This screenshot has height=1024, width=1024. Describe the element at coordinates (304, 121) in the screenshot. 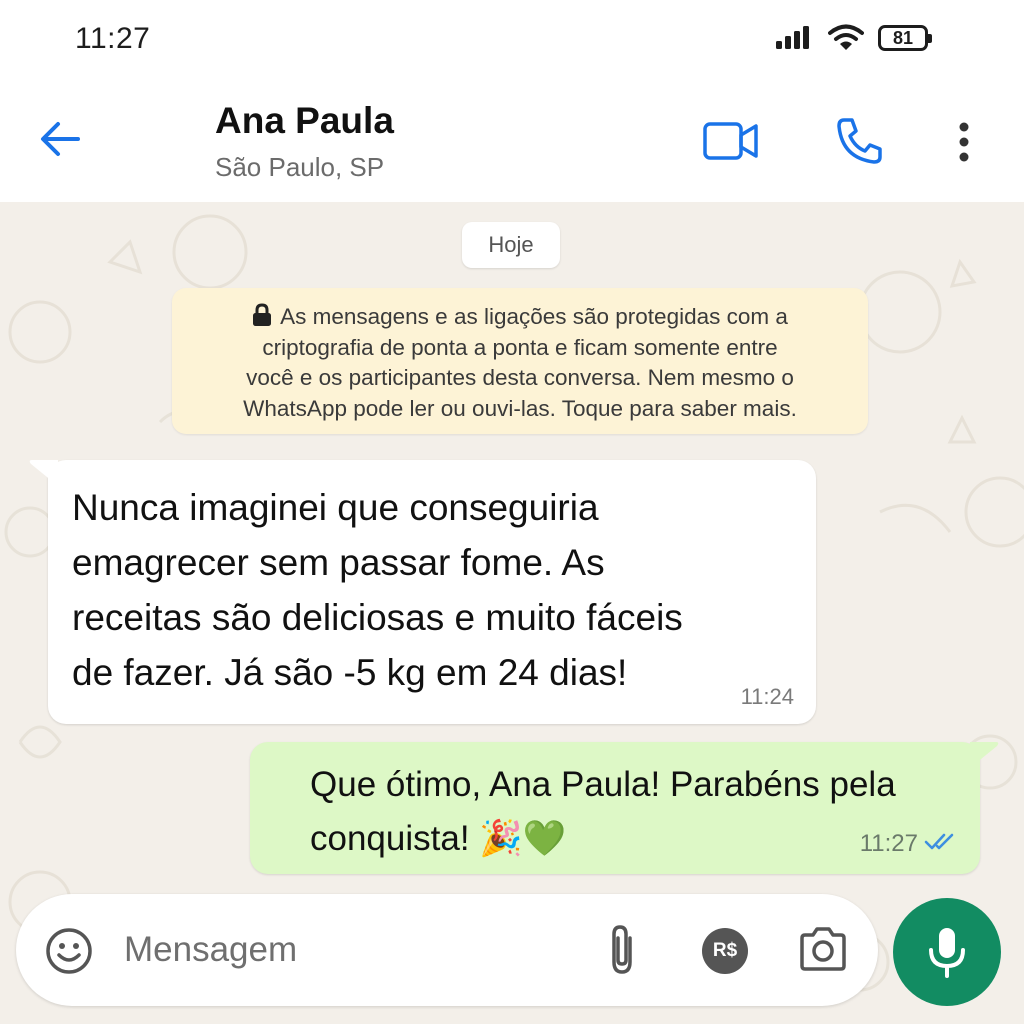

I see `contact-name: Ana Paula` at that location.